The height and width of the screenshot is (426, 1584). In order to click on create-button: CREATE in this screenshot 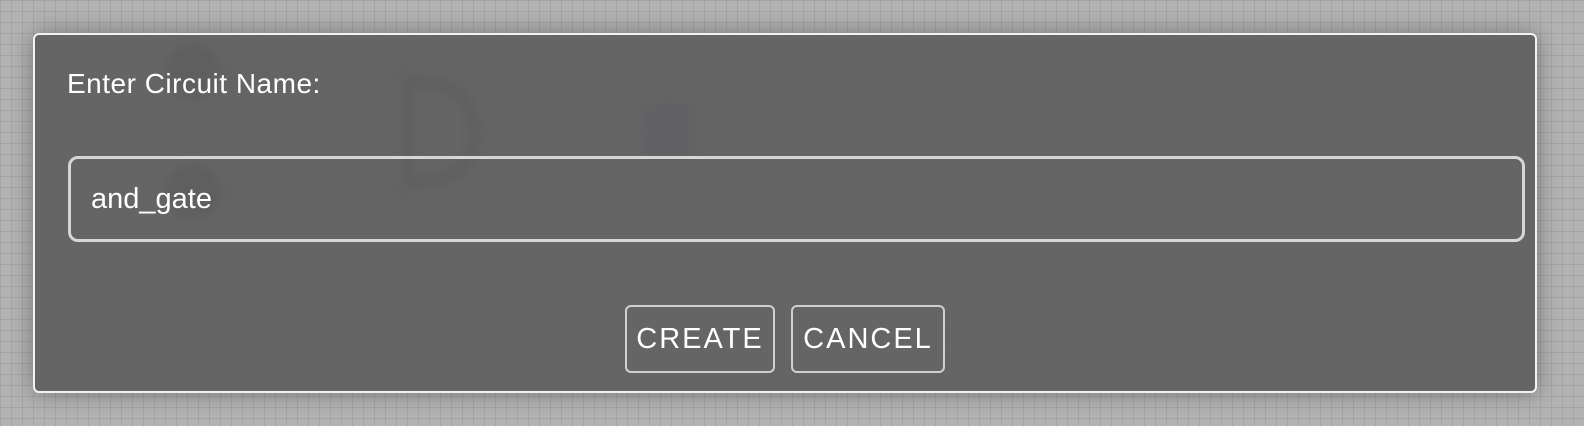, I will do `click(700, 339)`.